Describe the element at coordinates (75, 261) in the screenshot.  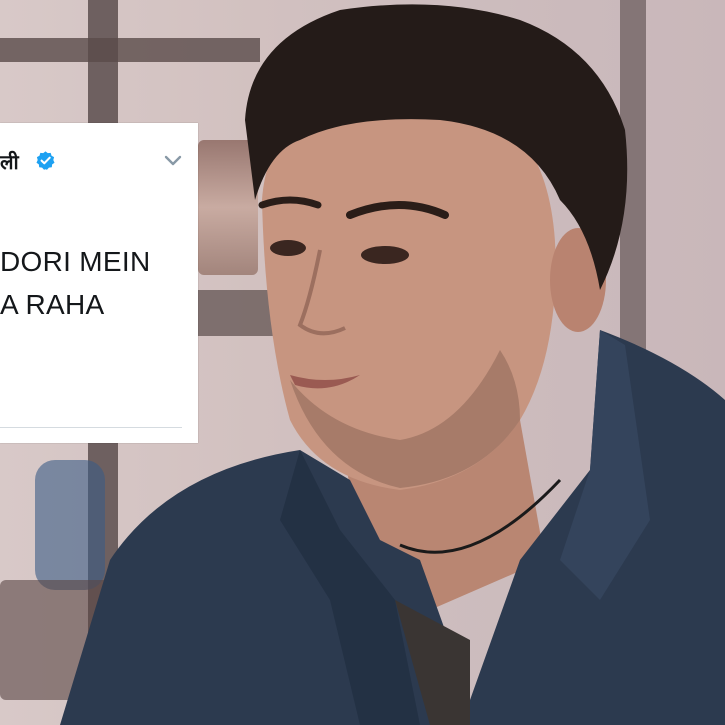
I see `tweet-text-line-1: DORI MEIN` at that location.